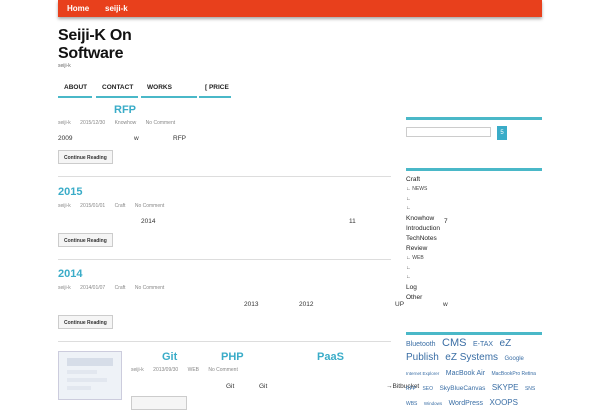 This screenshot has height=410, width=600. I want to click on post-category: WEB, so click(193, 370).